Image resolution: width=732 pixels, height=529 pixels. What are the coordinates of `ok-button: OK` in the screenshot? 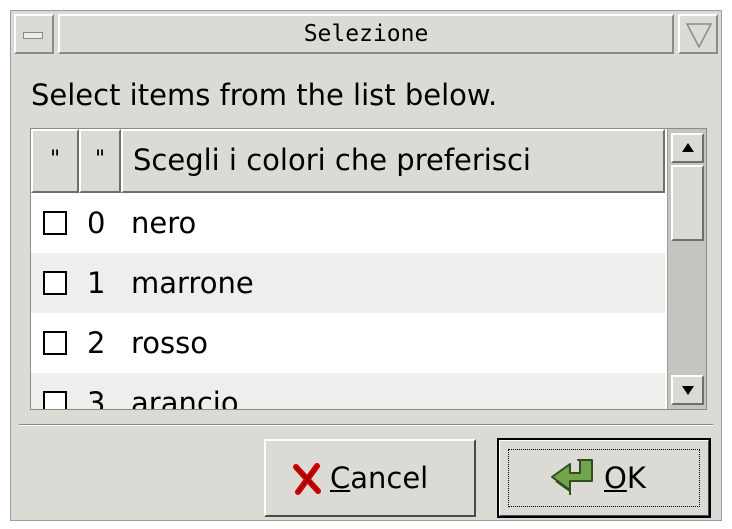 It's located at (604, 478).